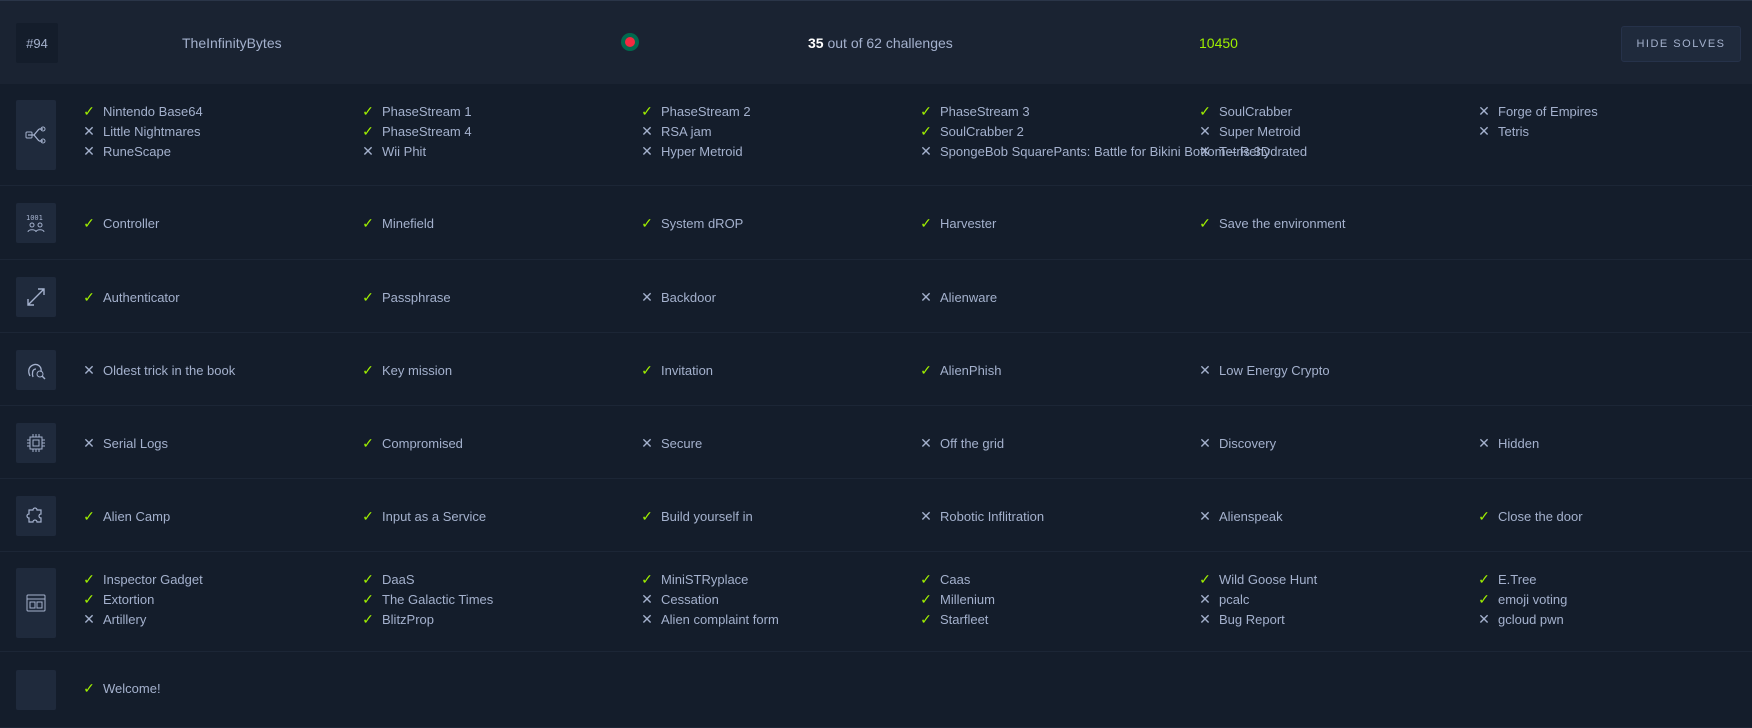 This screenshot has height=728, width=1752. What do you see at coordinates (130, 297) in the screenshot?
I see `challenge-item: ✓ Authenticator` at bounding box center [130, 297].